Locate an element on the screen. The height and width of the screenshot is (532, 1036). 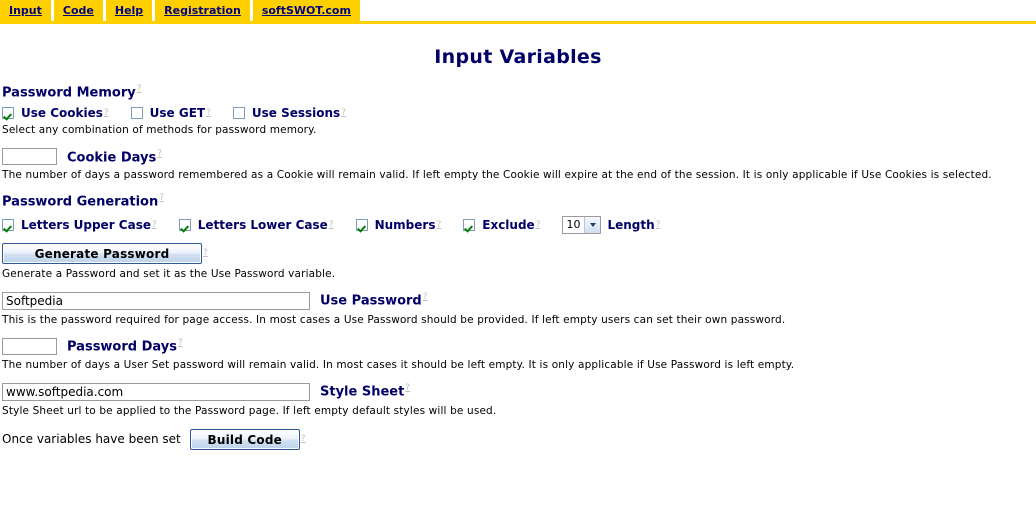
cookie-days-label-wrap: Cookie Days? is located at coordinates (114, 157).